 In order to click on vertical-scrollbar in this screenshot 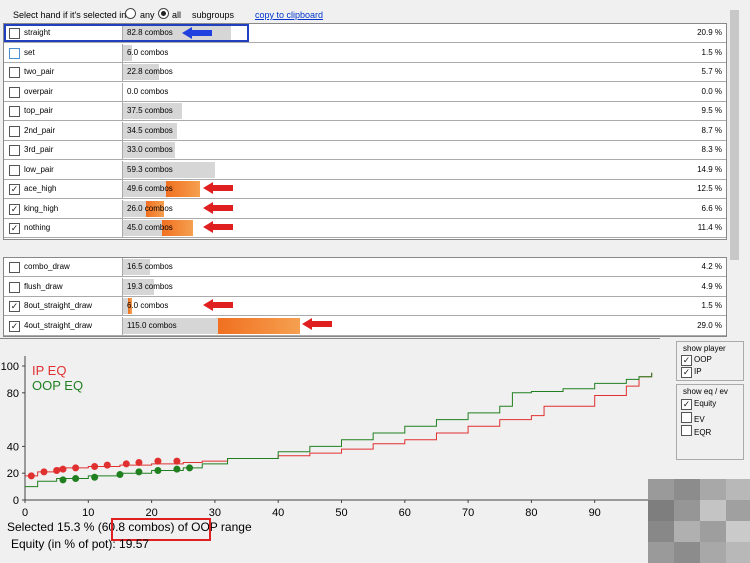, I will do `click(734, 166)`.